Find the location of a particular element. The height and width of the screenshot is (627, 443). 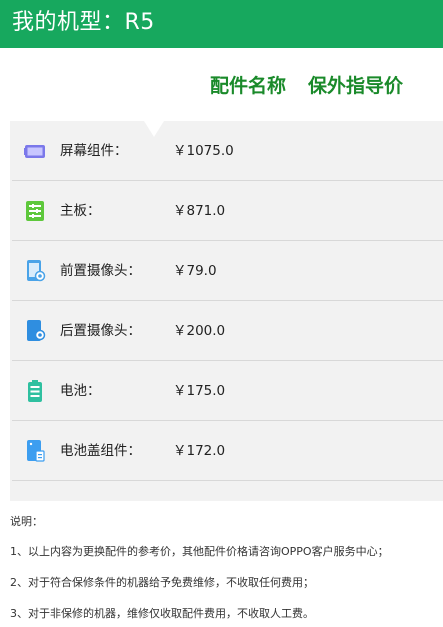

part-row-rear-camera: 后置摄像头： ￥200.0 is located at coordinates (226, 331).